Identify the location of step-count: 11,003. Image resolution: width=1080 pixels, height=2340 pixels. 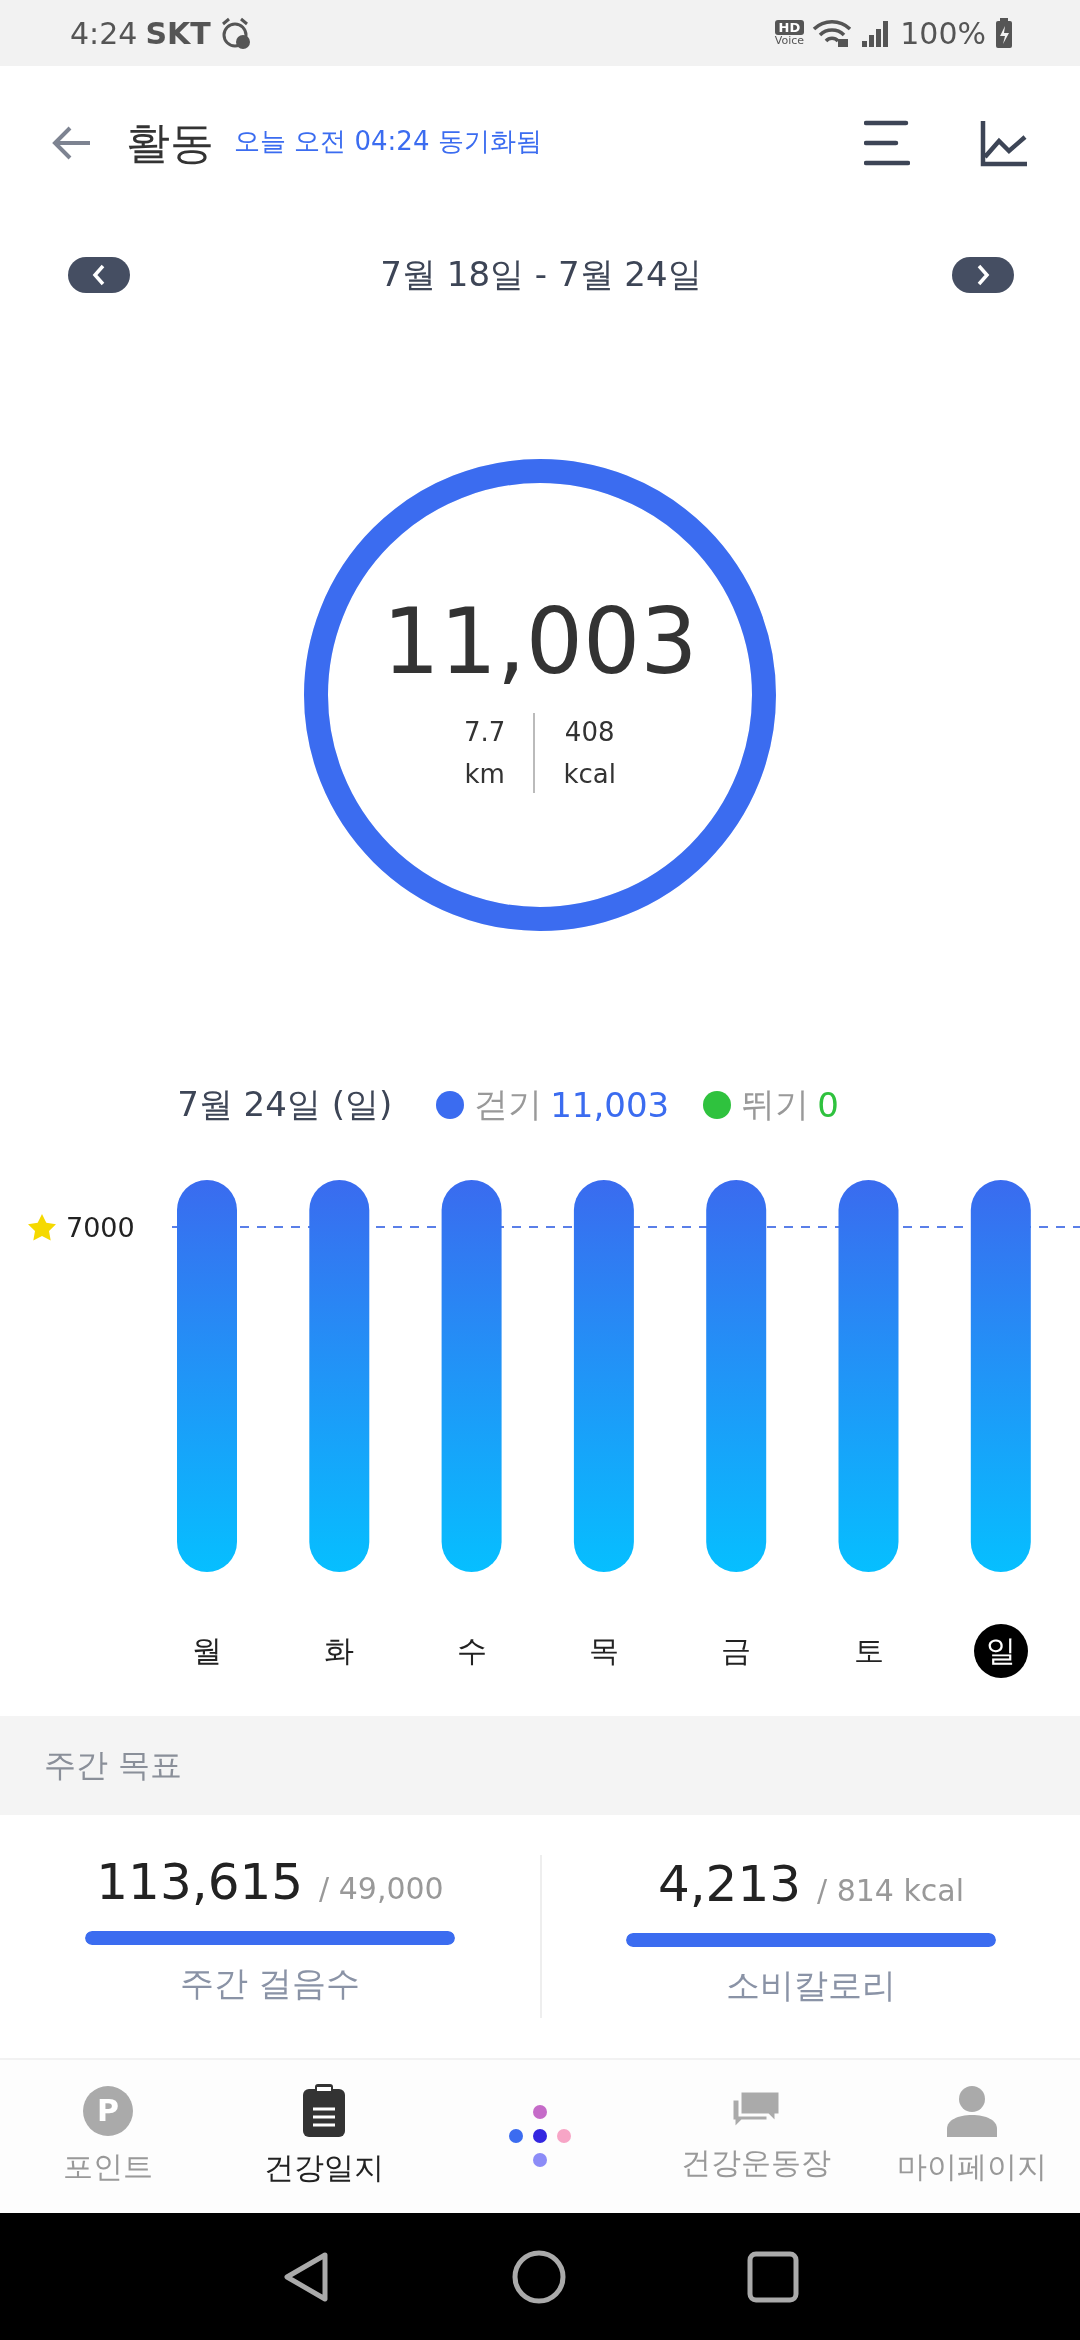
(540, 642).